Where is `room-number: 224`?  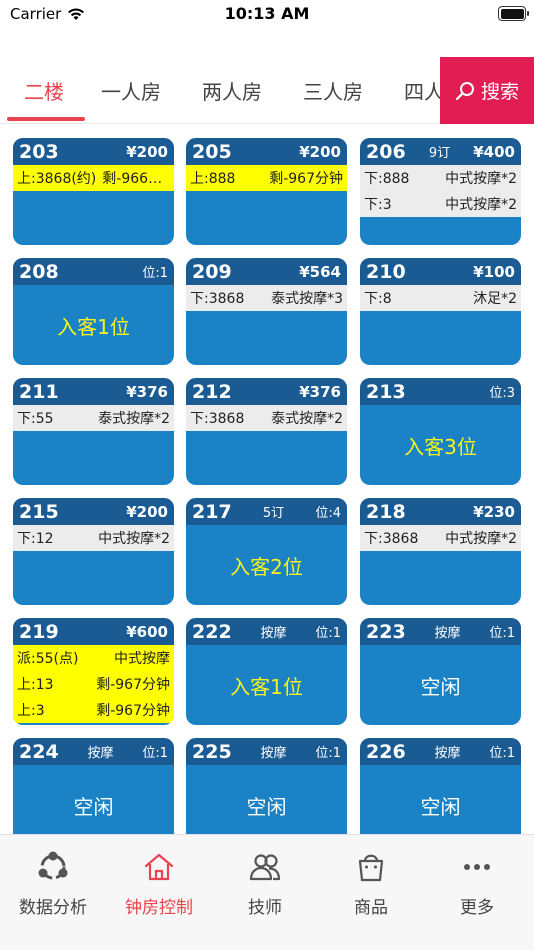 room-number: 224 is located at coordinates (39, 751).